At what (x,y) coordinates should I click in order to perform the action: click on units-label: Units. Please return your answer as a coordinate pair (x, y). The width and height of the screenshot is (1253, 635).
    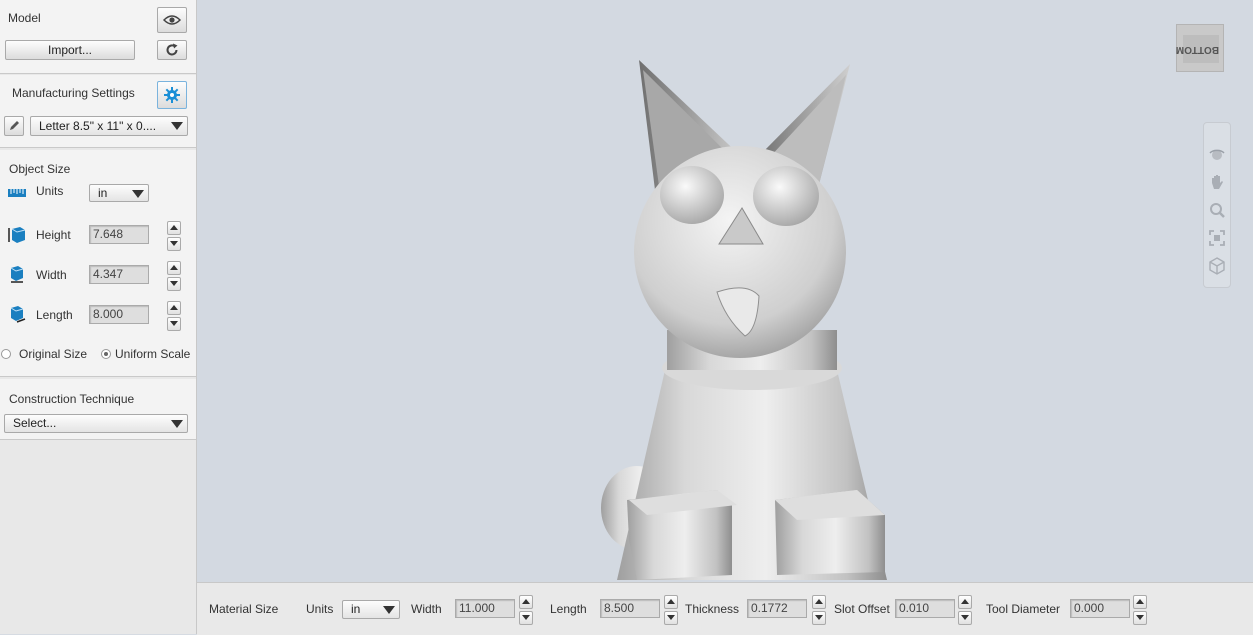
    Looking at the image, I should click on (50, 191).